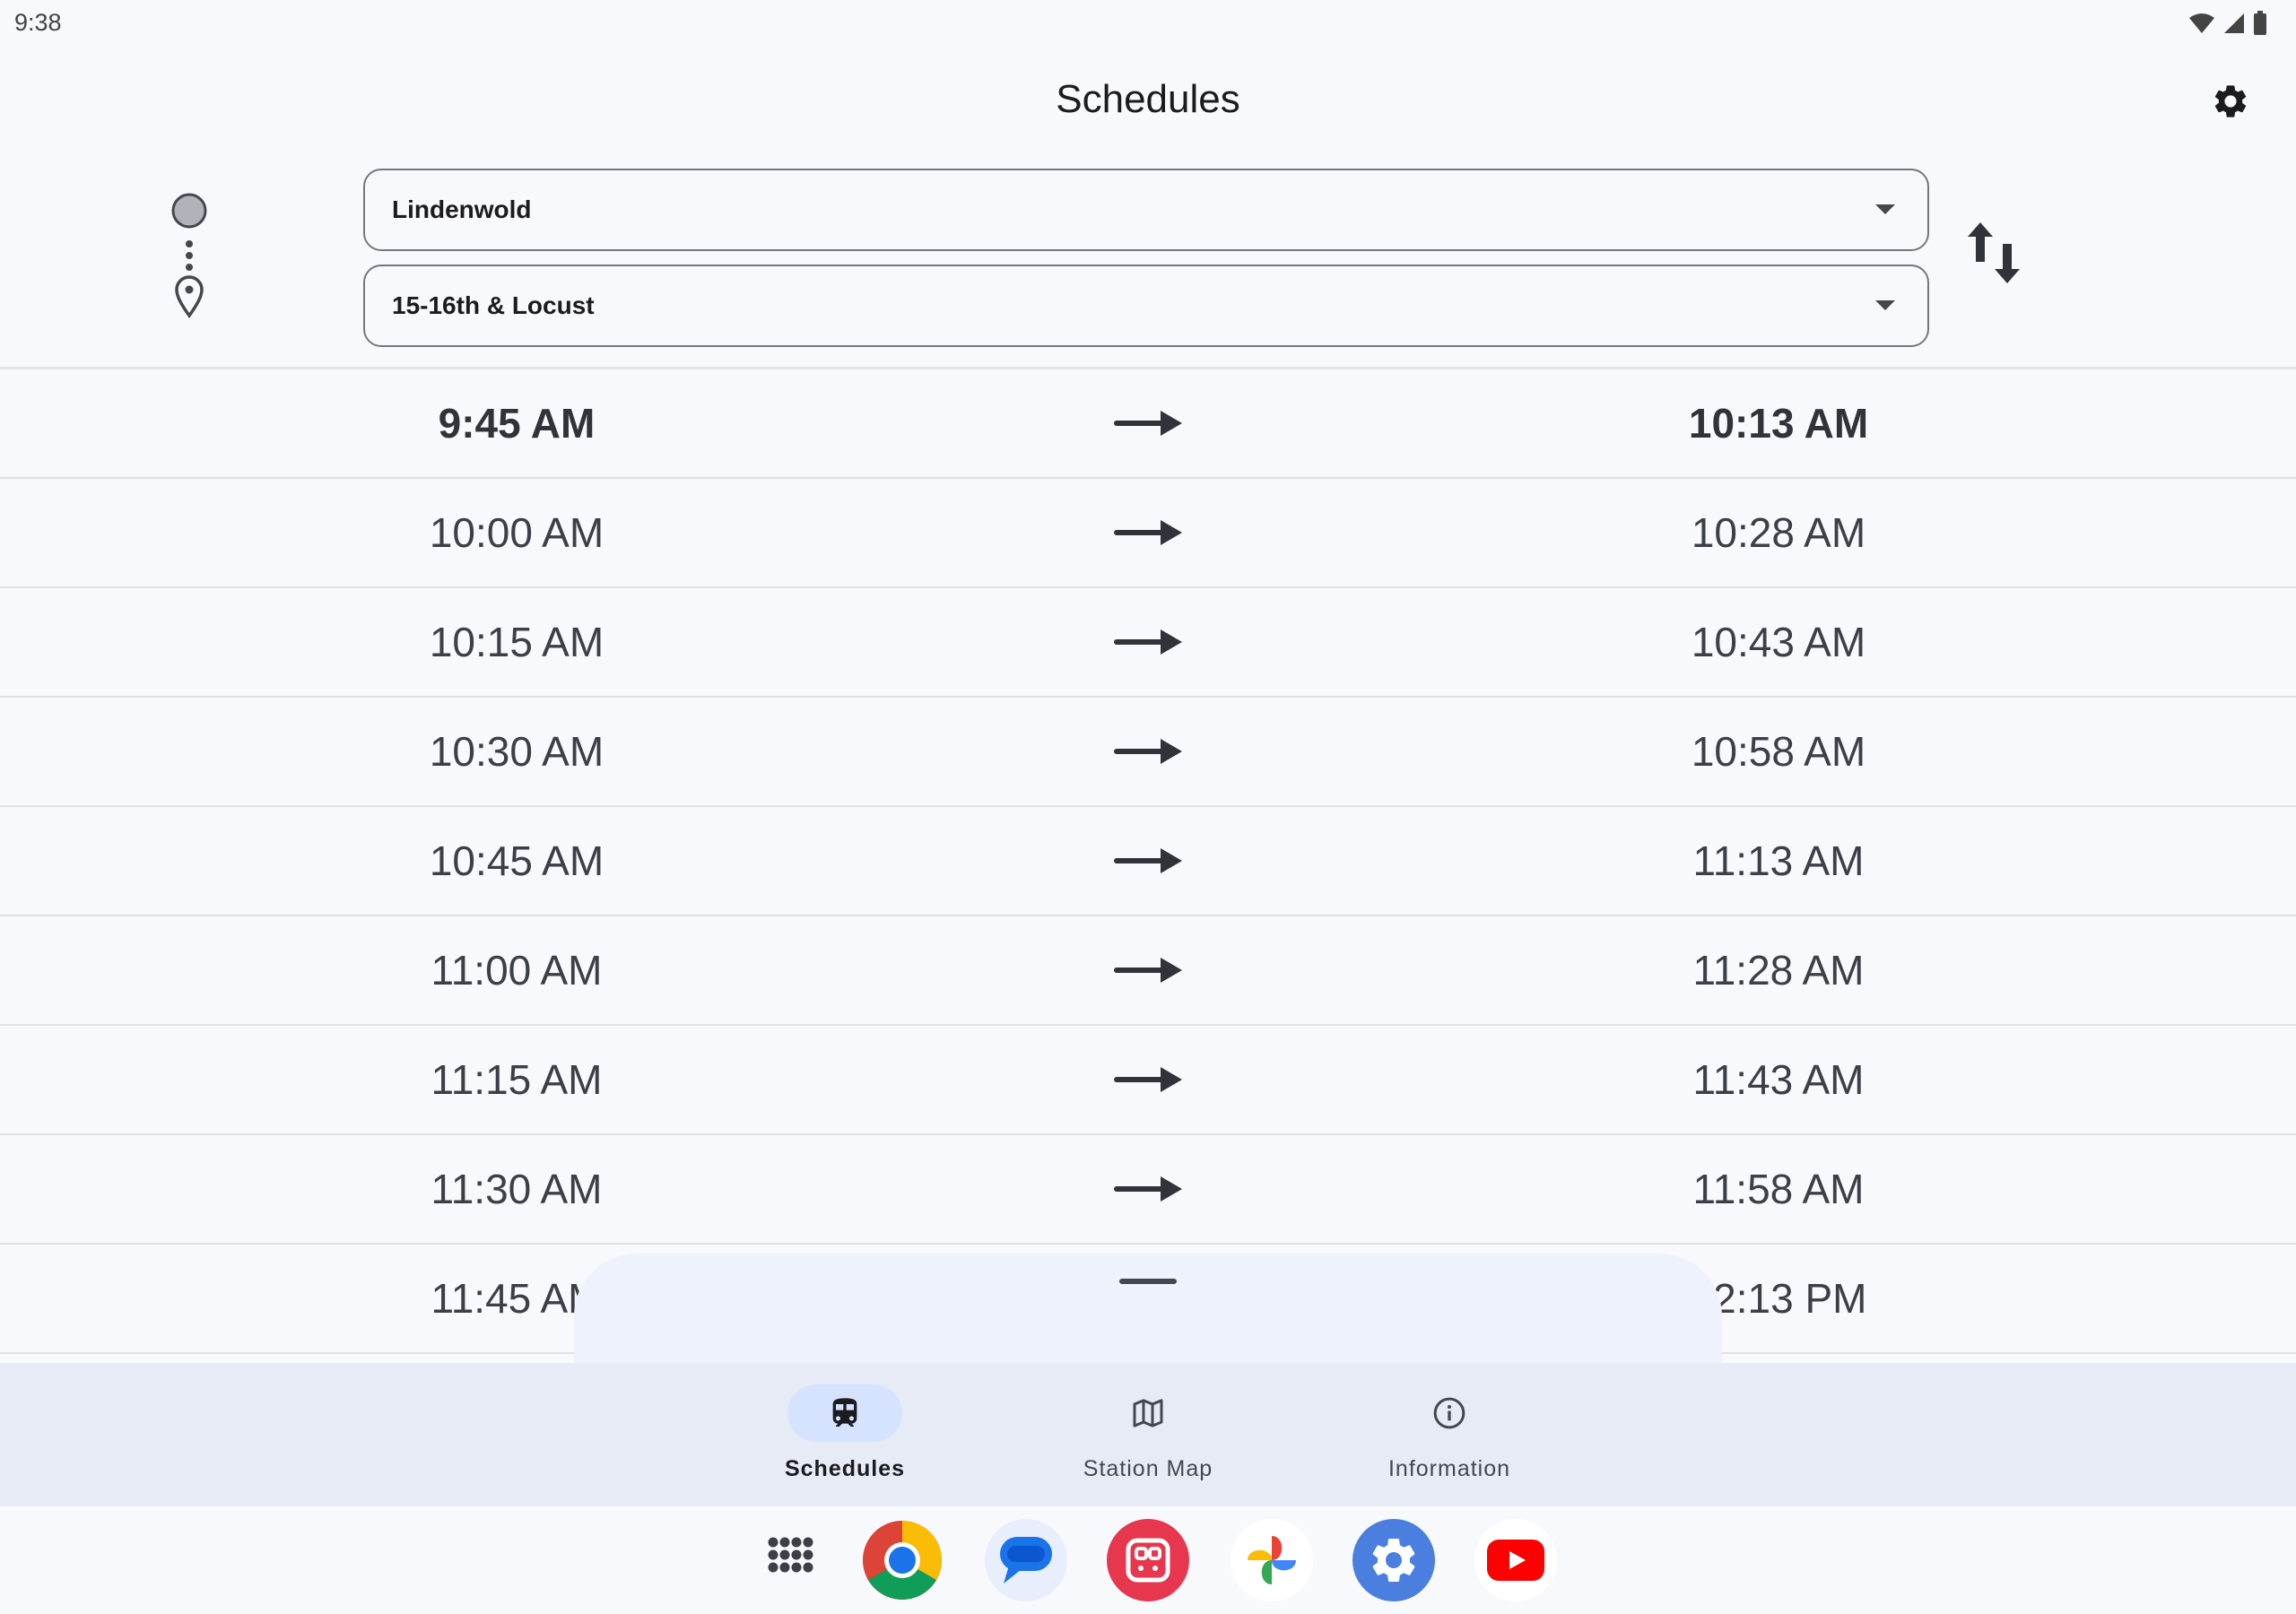  I want to click on schedule-row: 10:15 AM 10:43 AM, so click(1148, 643).